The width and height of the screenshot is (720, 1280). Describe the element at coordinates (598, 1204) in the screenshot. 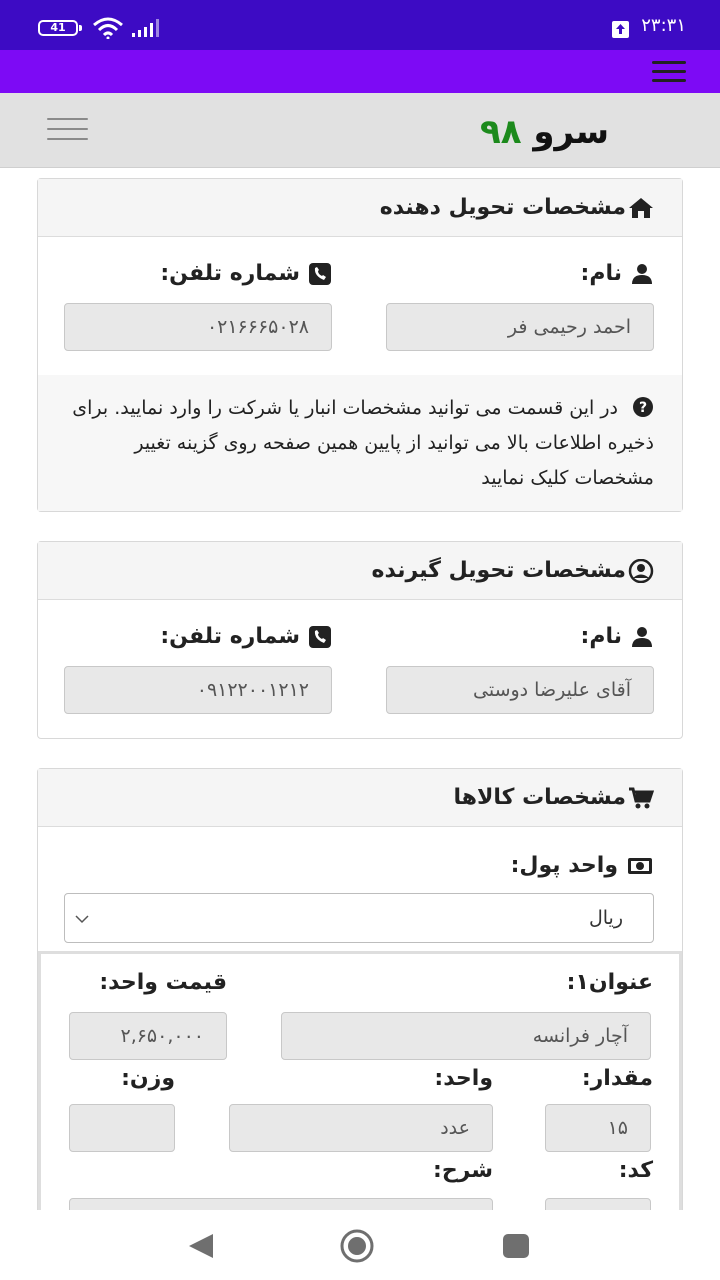

I see `item-code-field` at that location.